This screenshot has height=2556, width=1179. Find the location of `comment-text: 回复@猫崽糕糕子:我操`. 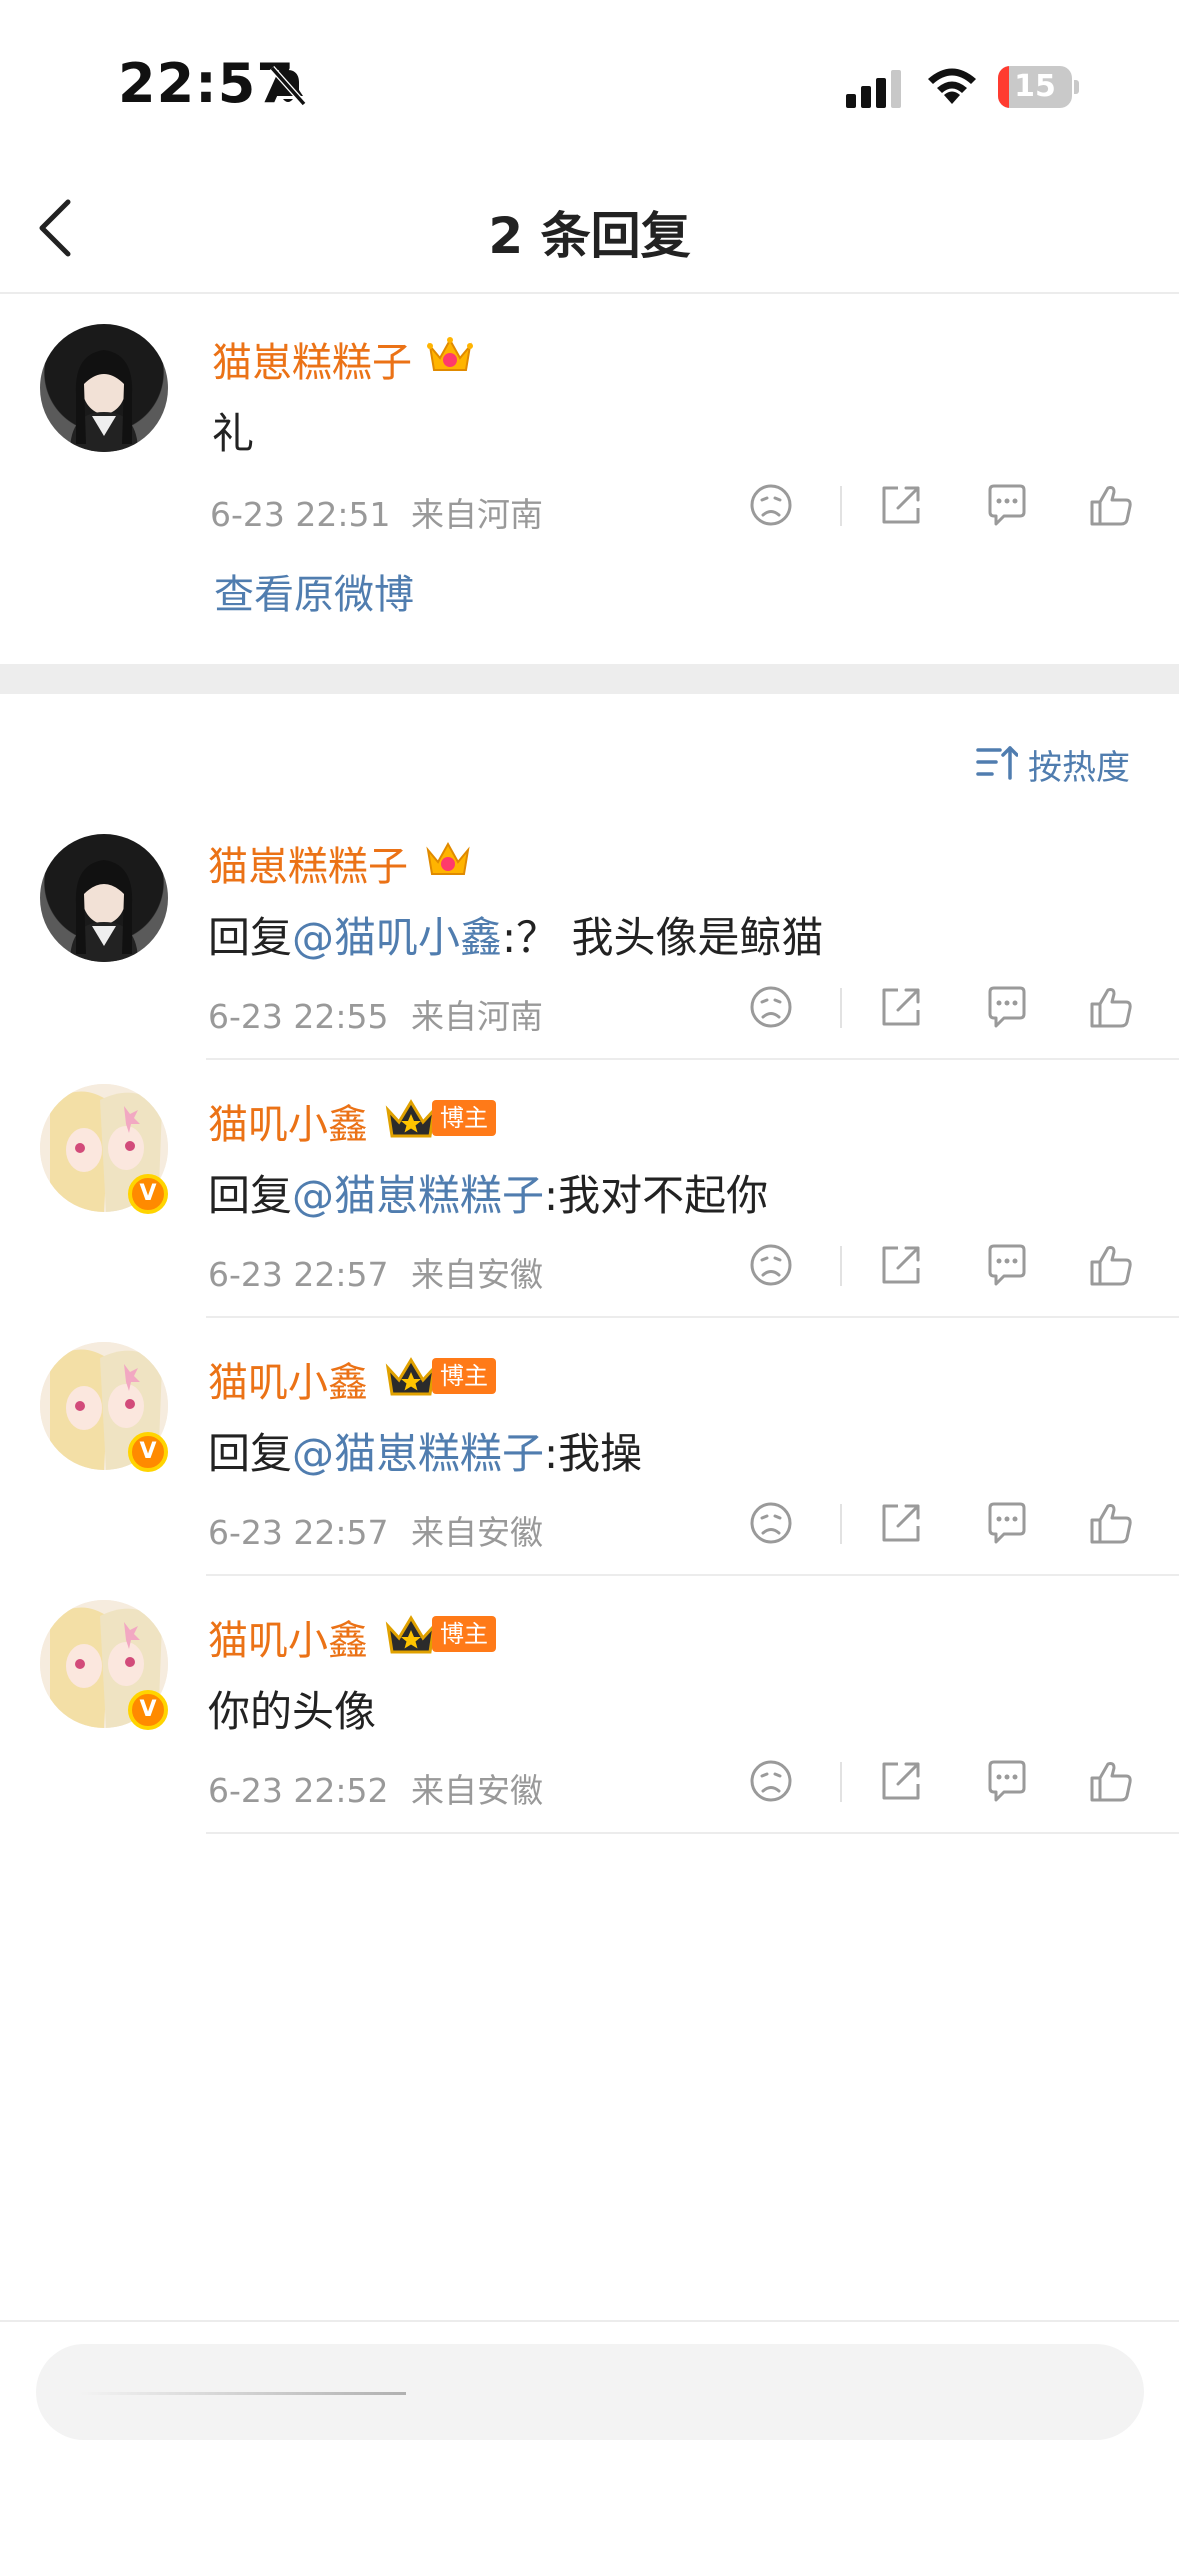

comment-text: 回复@猫崽糕糕子:我操 is located at coordinates (425, 1450).